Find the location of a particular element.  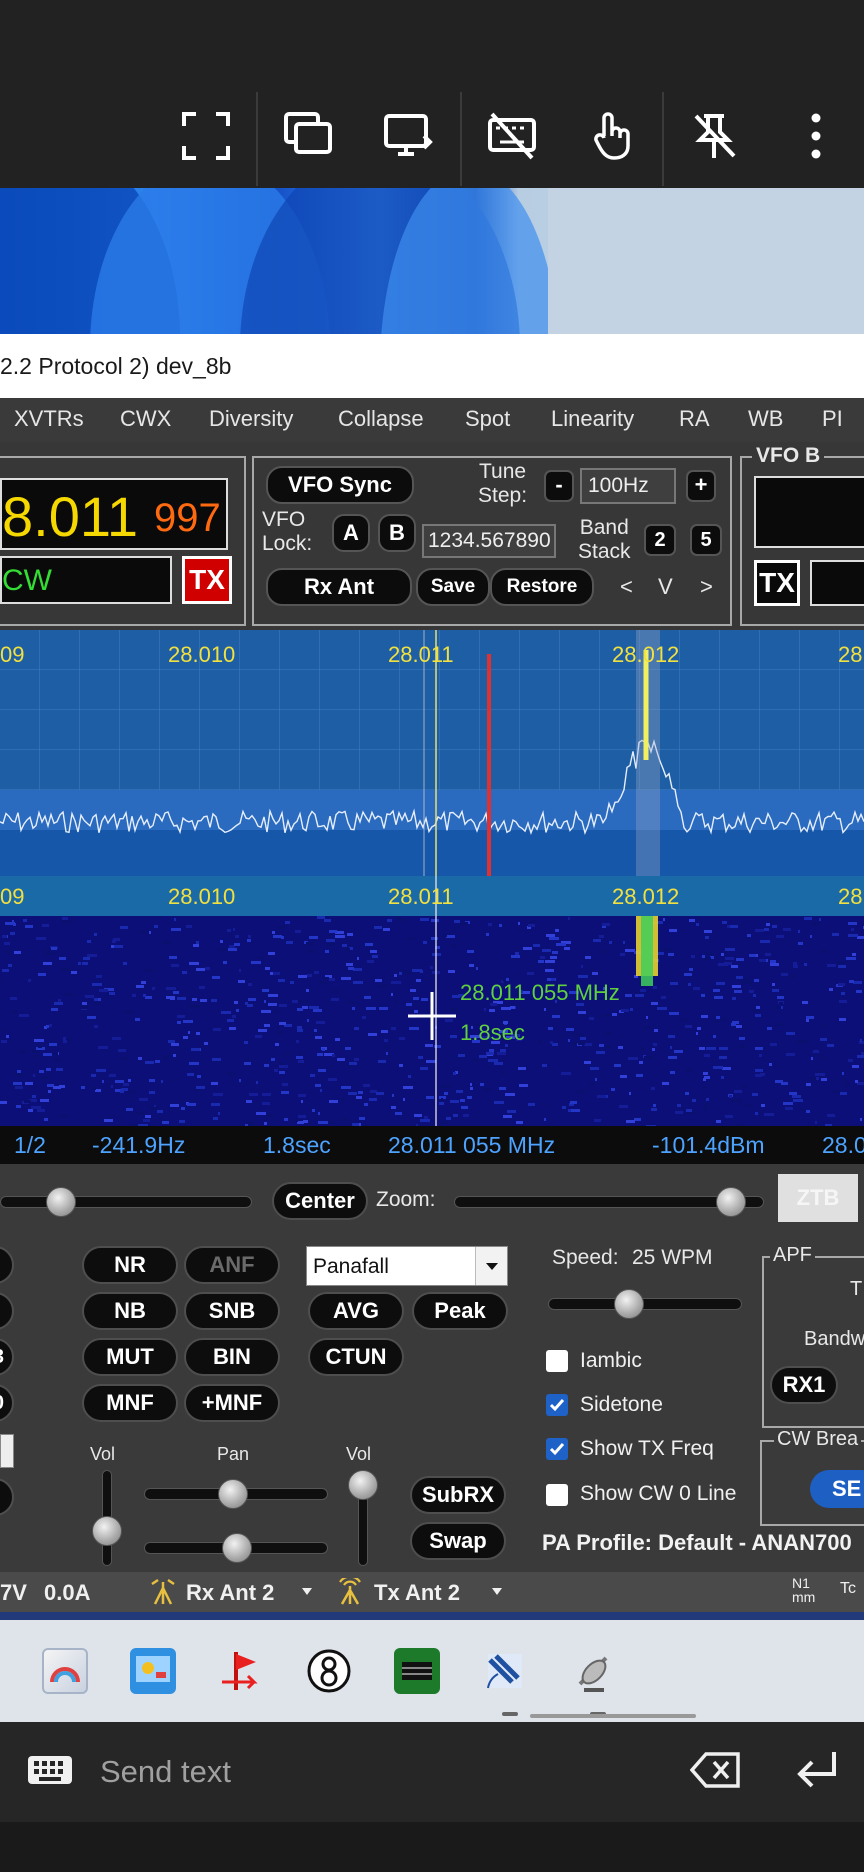

center-button: Center is located at coordinates (320, 1201).